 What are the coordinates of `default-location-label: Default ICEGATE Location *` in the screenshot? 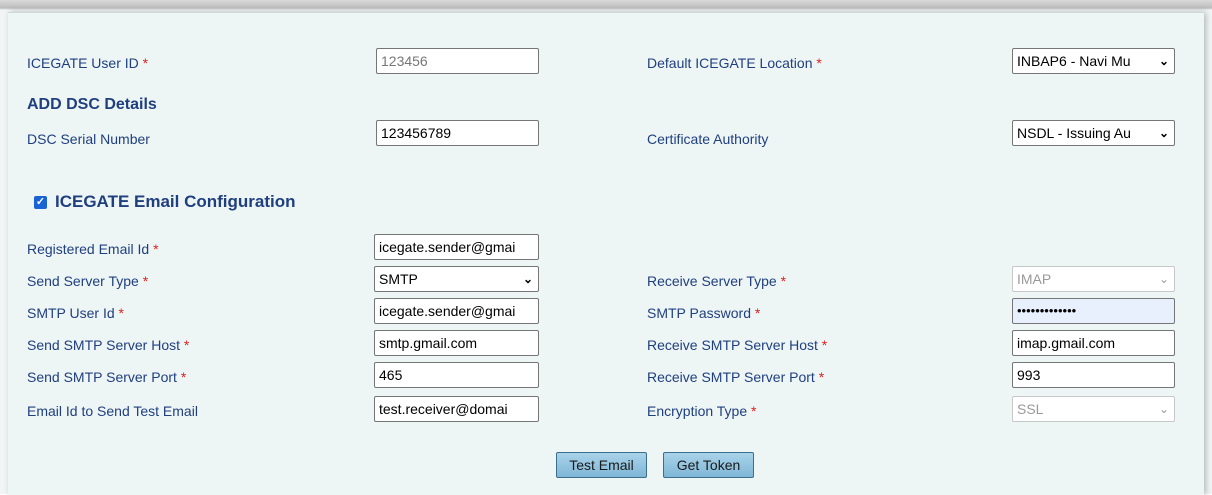 It's located at (734, 63).